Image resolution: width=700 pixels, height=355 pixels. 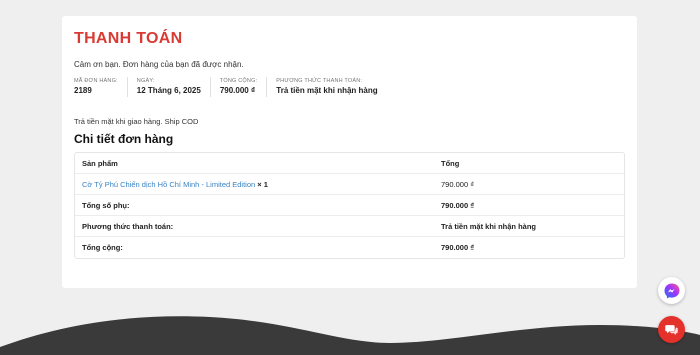 I want to click on overview-total: TỔNG CỘNG: 790.000 ₫, so click(x=237, y=87).